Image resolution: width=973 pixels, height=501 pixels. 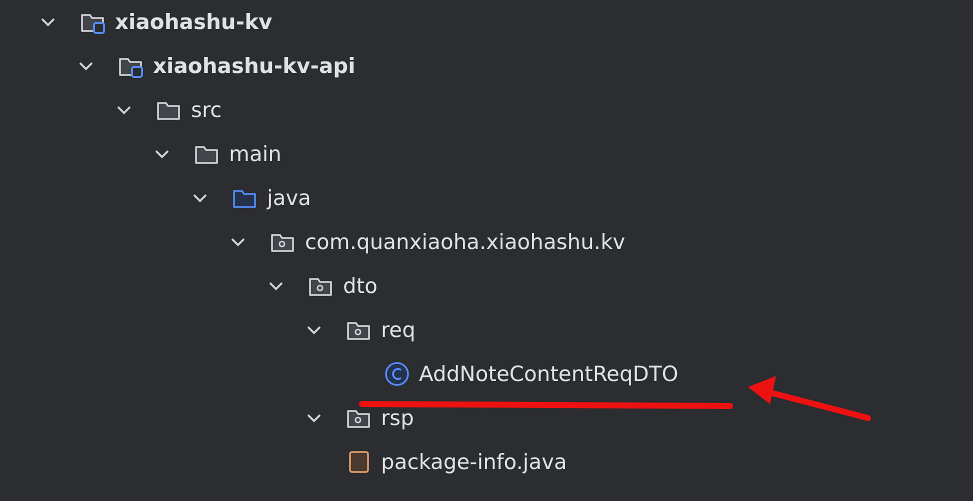 I want to click on tree-item-label: xiaohashu-kv-api, so click(x=254, y=66).